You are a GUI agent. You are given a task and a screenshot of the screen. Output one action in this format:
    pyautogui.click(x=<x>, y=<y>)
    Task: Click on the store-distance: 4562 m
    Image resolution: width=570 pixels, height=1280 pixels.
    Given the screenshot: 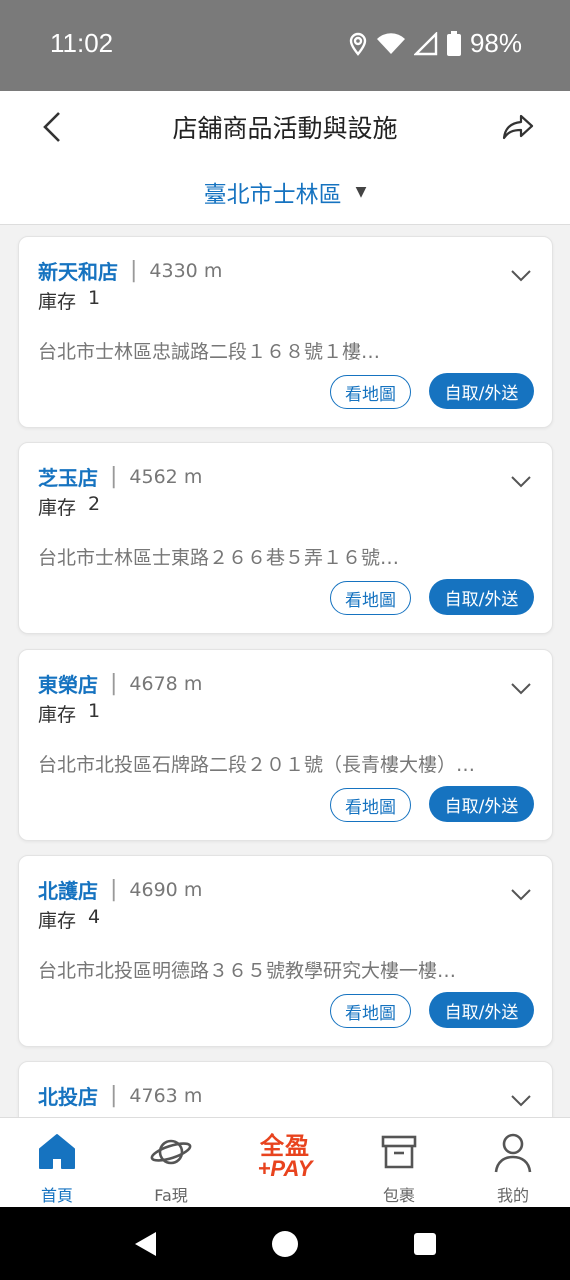 What is the action you would take?
    pyautogui.click(x=166, y=476)
    